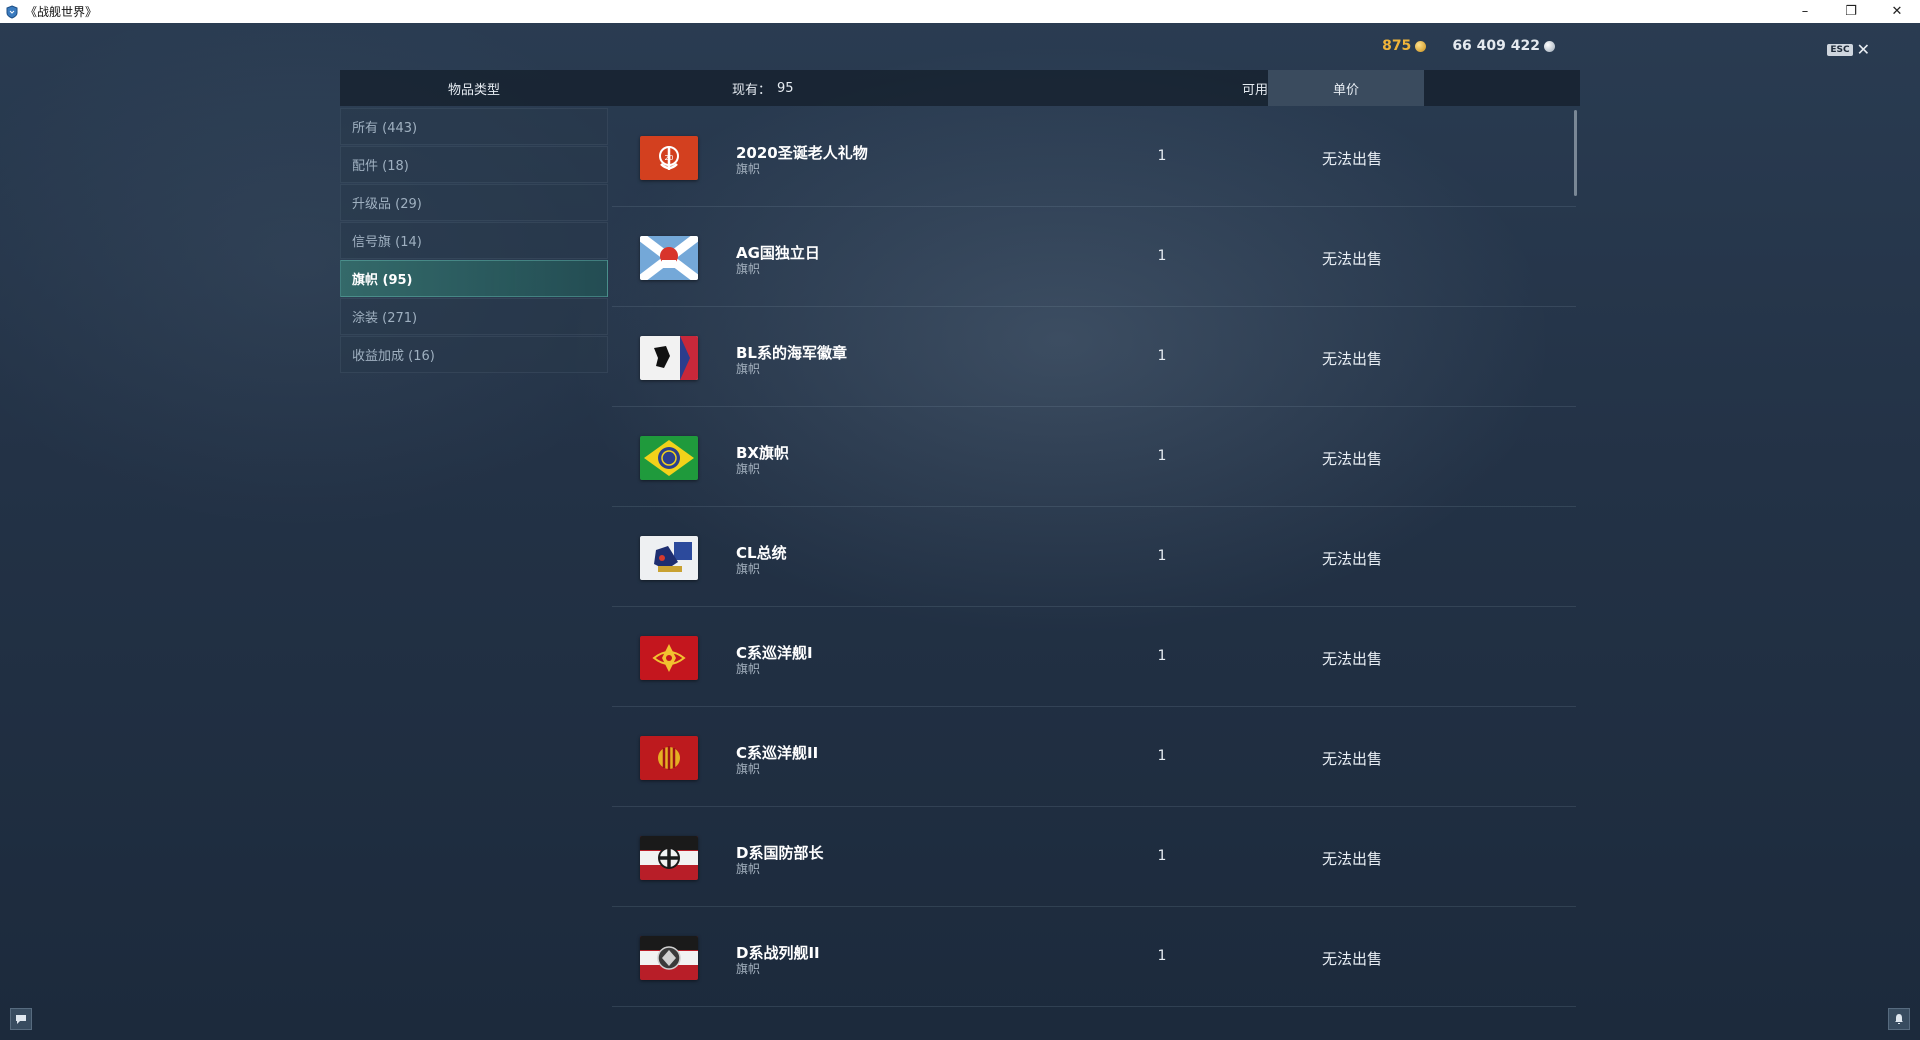 The width and height of the screenshot is (1920, 1040). I want to click on flag-ag-independence-icon, so click(669, 258).